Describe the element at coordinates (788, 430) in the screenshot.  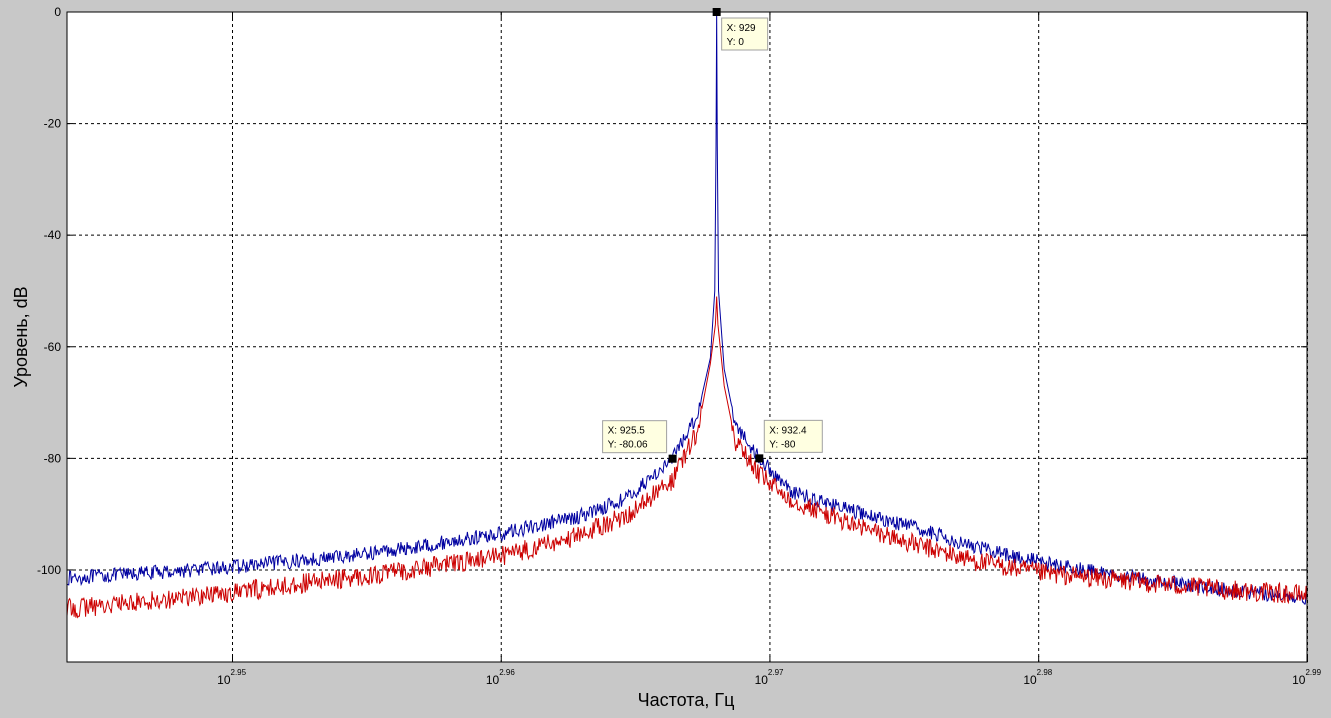
I see `datatip-x-label: X: 932.4` at that location.